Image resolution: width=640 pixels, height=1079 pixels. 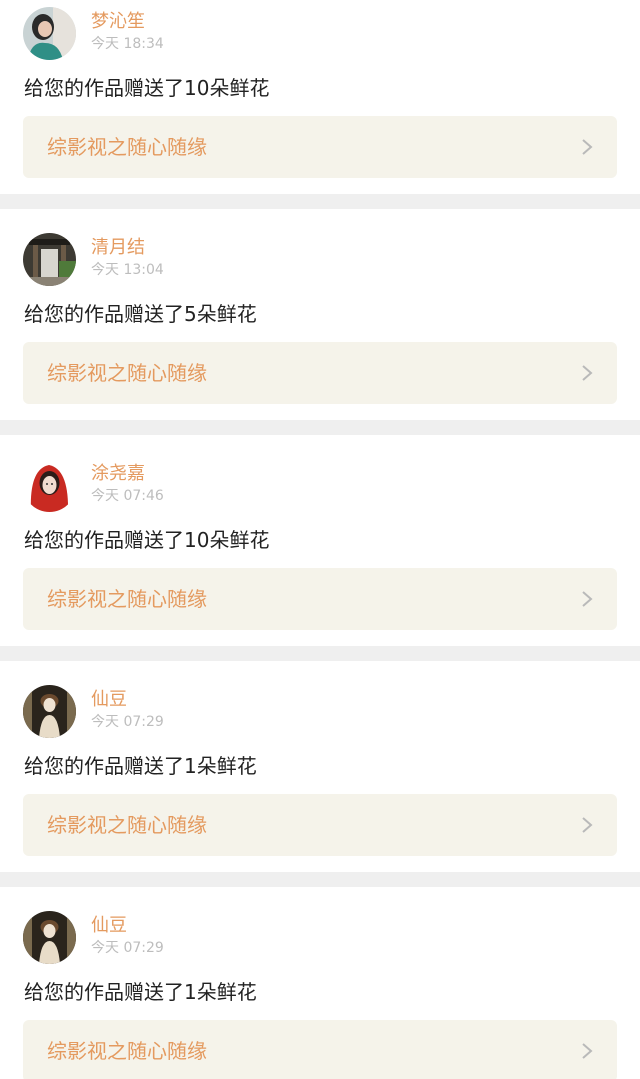 I want to click on avatar-gate-scene-icon, so click(x=49, y=259).